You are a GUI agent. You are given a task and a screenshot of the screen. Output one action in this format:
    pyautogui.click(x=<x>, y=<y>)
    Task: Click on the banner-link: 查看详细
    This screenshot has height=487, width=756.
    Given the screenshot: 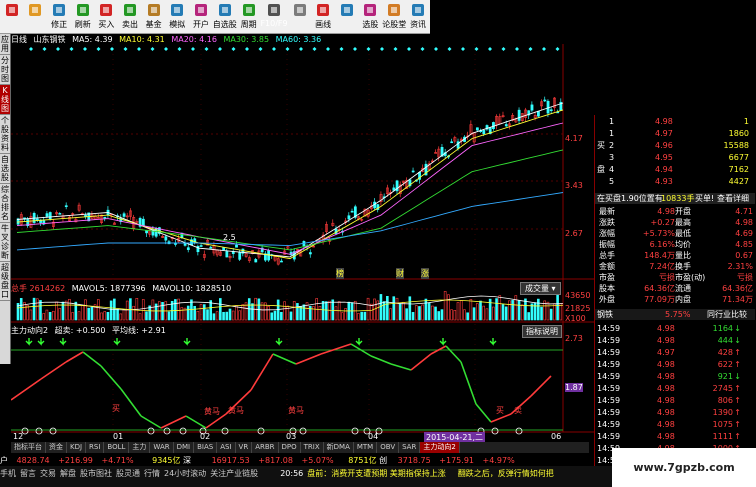 What is the action you would take?
    pyautogui.click(x=733, y=198)
    